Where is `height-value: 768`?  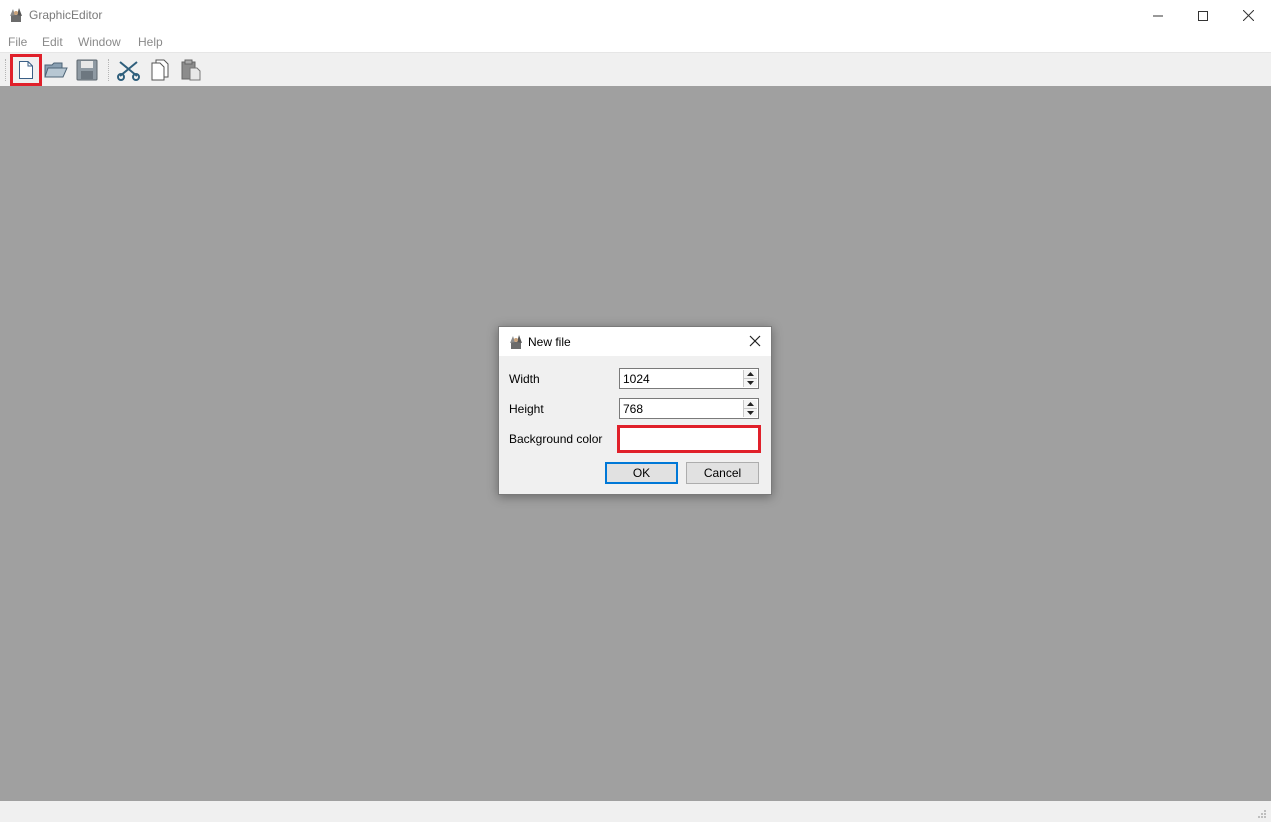 height-value: 768 is located at coordinates (633, 409).